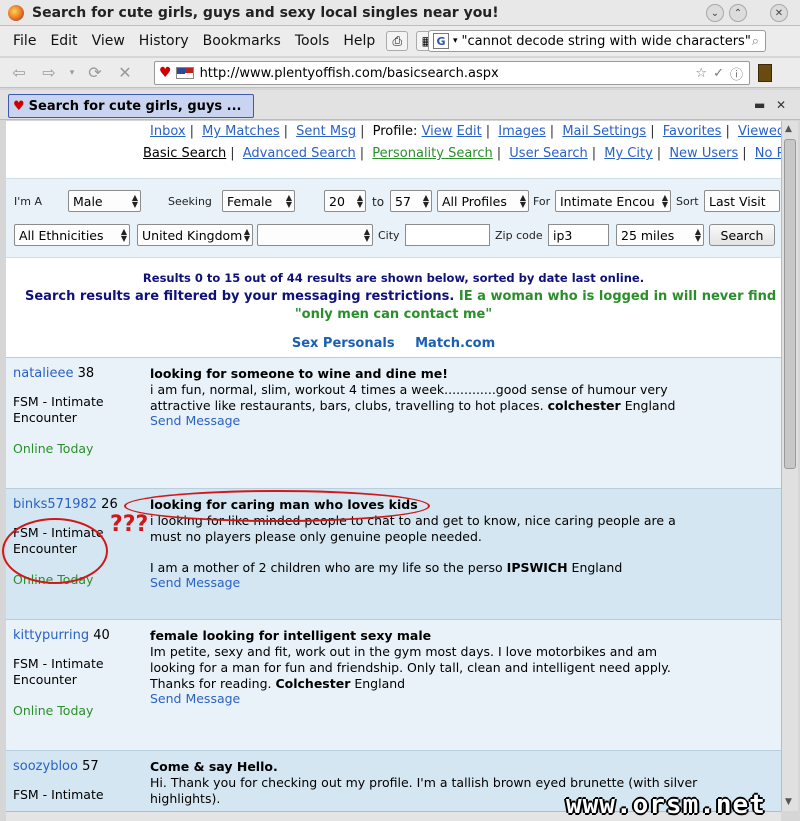 This screenshot has width=800, height=821. What do you see at coordinates (101, 635) in the screenshot?
I see `user-age: 40` at bounding box center [101, 635].